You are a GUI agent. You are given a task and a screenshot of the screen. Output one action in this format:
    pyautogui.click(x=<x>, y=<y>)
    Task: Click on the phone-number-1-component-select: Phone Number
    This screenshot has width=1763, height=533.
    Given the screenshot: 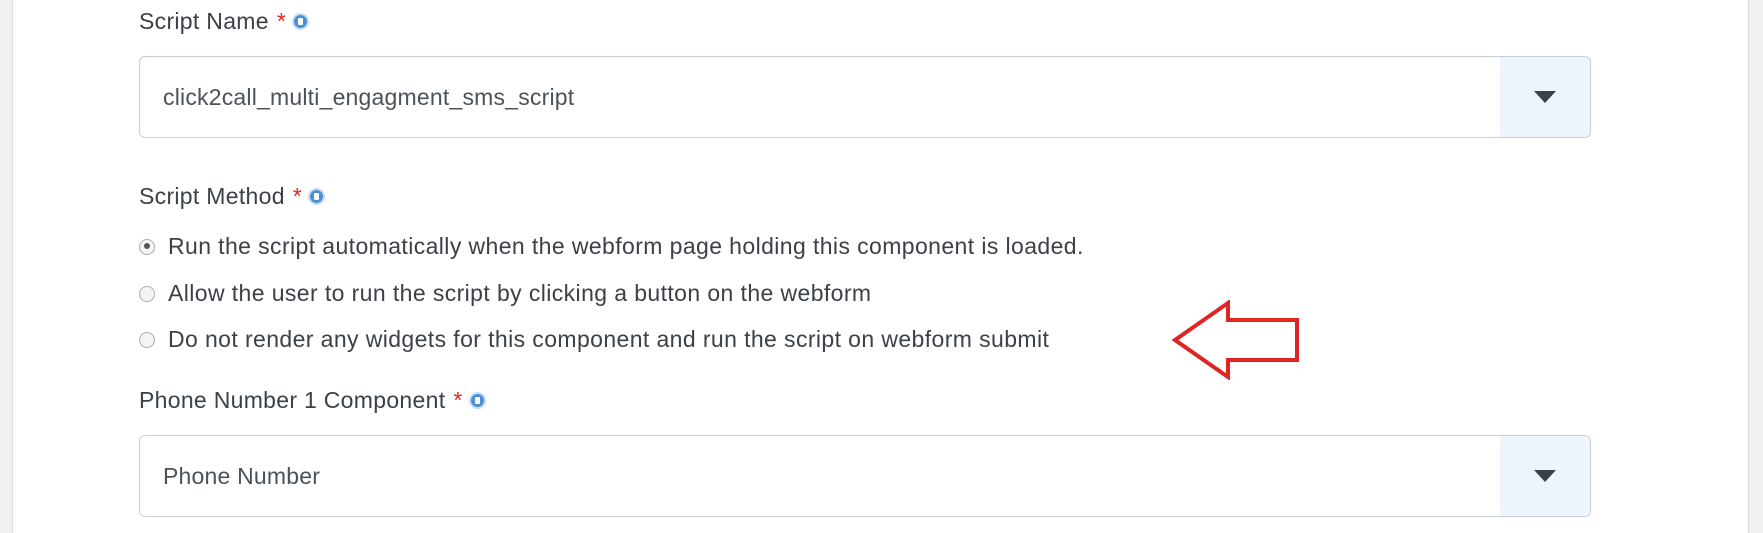 What is the action you would take?
    pyautogui.click(x=865, y=476)
    